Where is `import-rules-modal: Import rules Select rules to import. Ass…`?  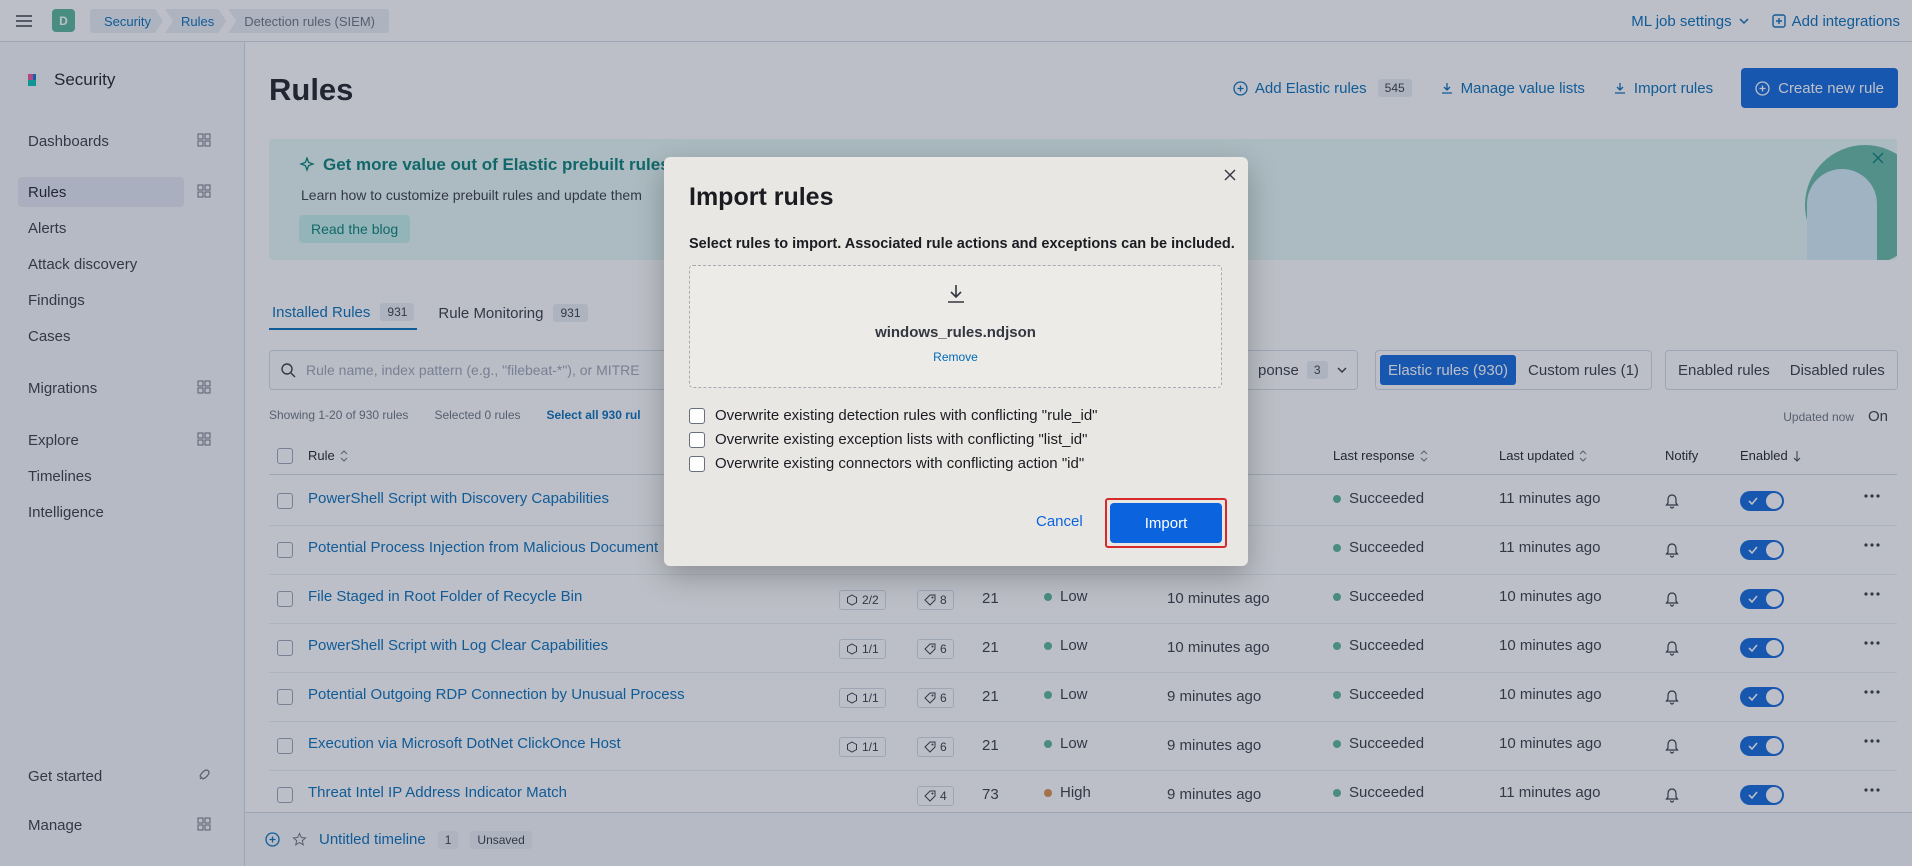 import-rules-modal: Import rules Select rules to import. Ass… is located at coordinates (956, 361).